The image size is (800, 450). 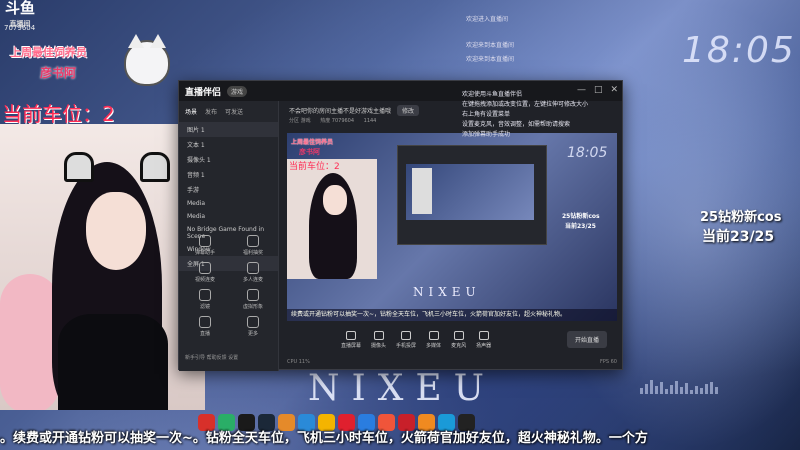 I want to click on room-id: 7079604, so click(x=20, y=28).